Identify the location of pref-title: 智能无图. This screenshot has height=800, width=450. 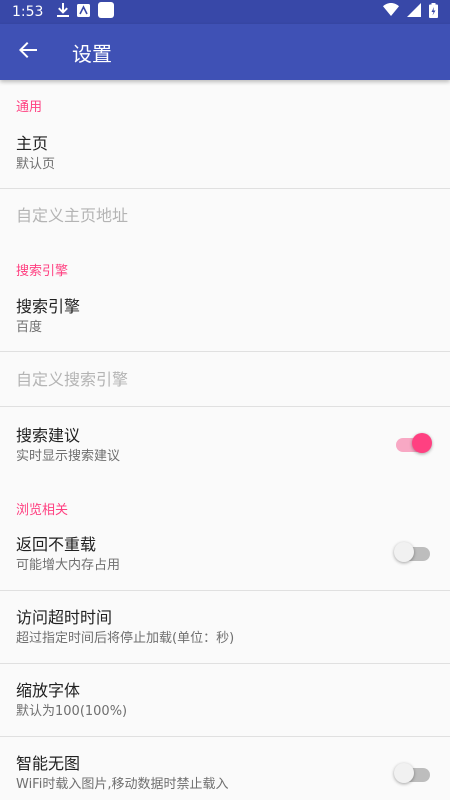
(48, 763).